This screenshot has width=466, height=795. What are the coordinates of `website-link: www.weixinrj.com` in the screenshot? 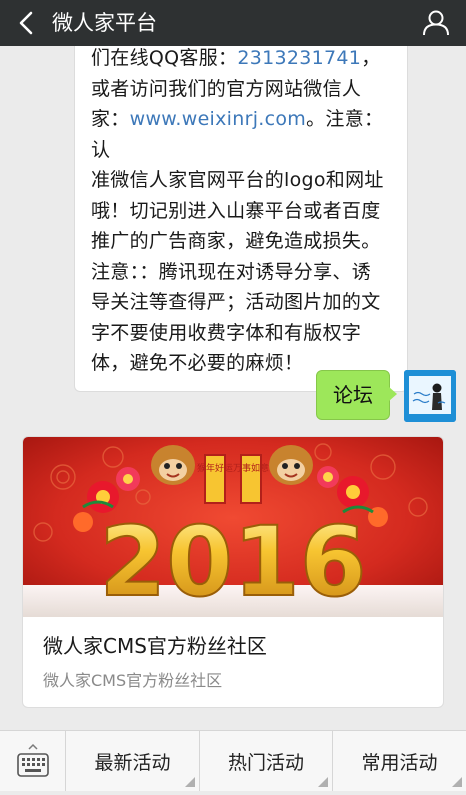 It's located at (218, 119).